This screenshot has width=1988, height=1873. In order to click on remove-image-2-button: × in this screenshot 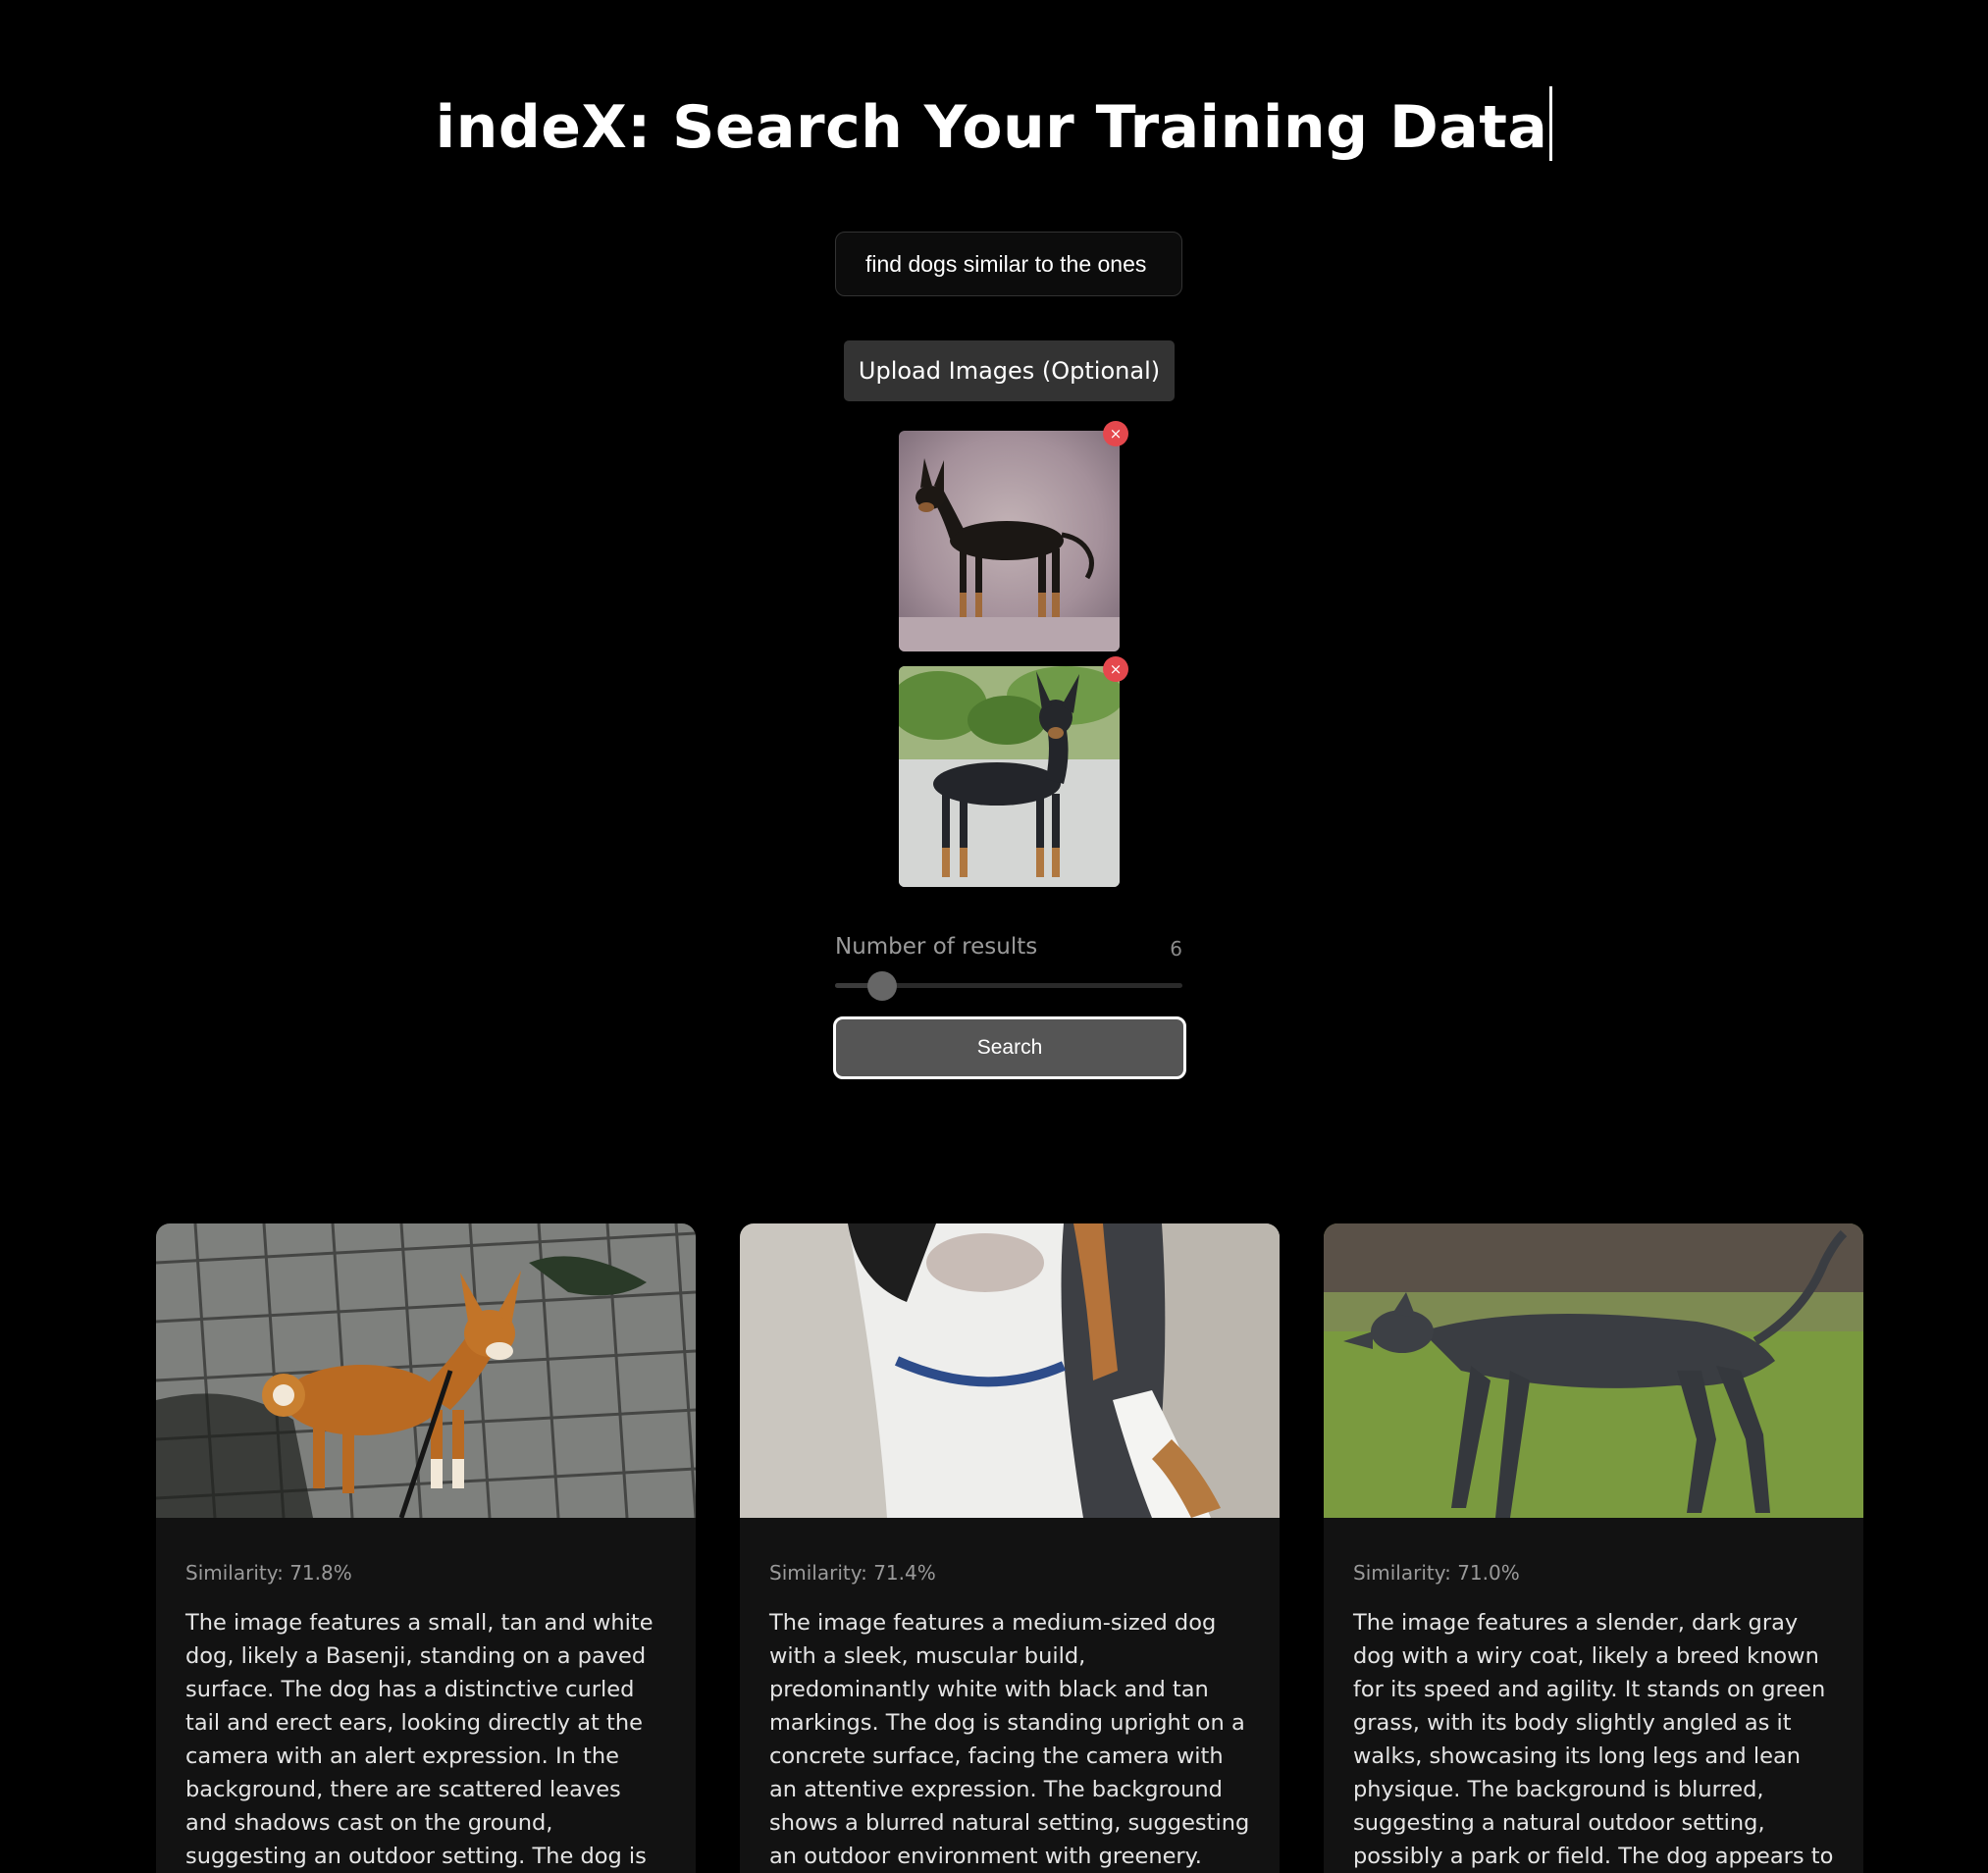, I will do `click(1115, 669)`.